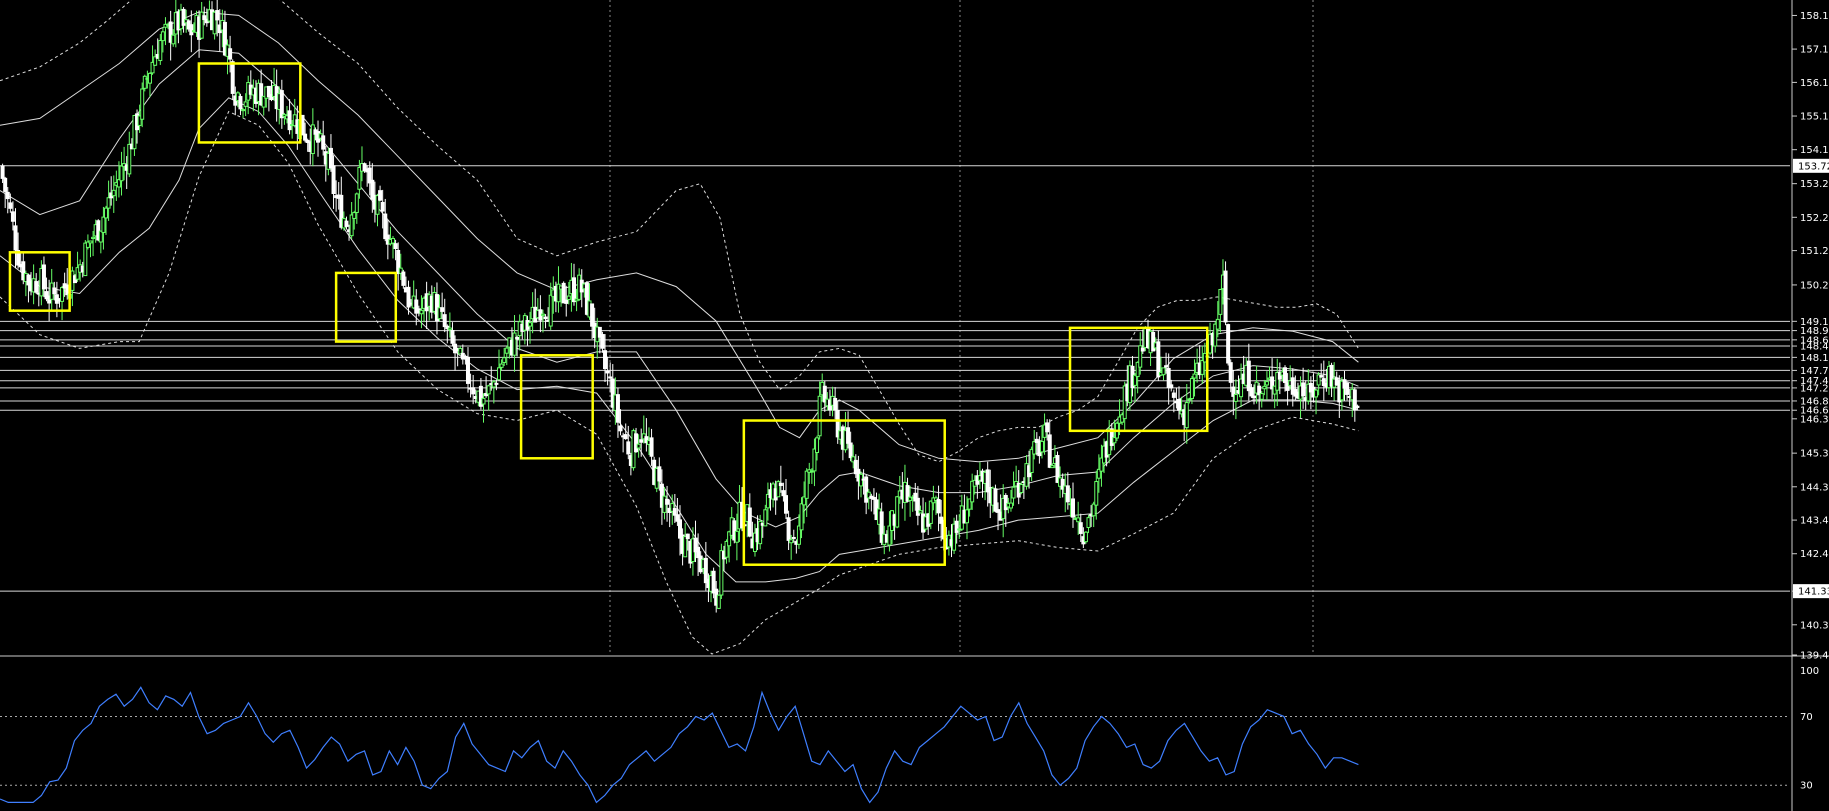 Image resolution: width=1829 pixels, height=811 pixels. Describe the element at coordinates (1814, 218) in the screenshot. I see `y-tick-label-6: 152.22` at that location.